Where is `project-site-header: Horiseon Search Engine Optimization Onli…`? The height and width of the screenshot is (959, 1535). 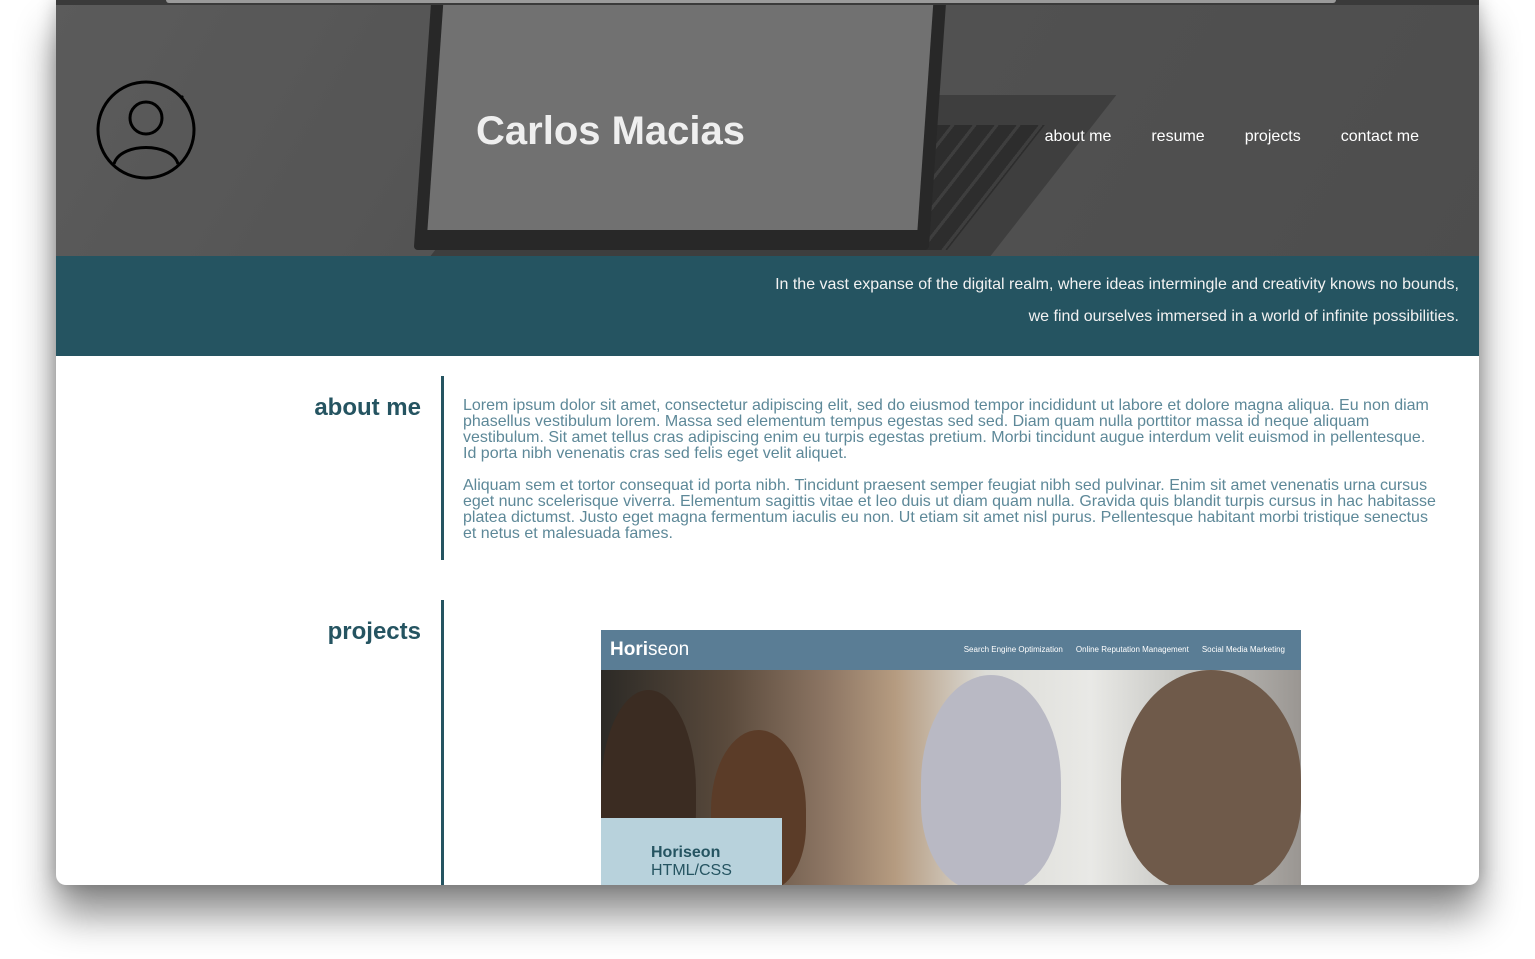
project-site-header: Horiseon Search Engine Optimization Onli… is located at coordinates (951, 650).